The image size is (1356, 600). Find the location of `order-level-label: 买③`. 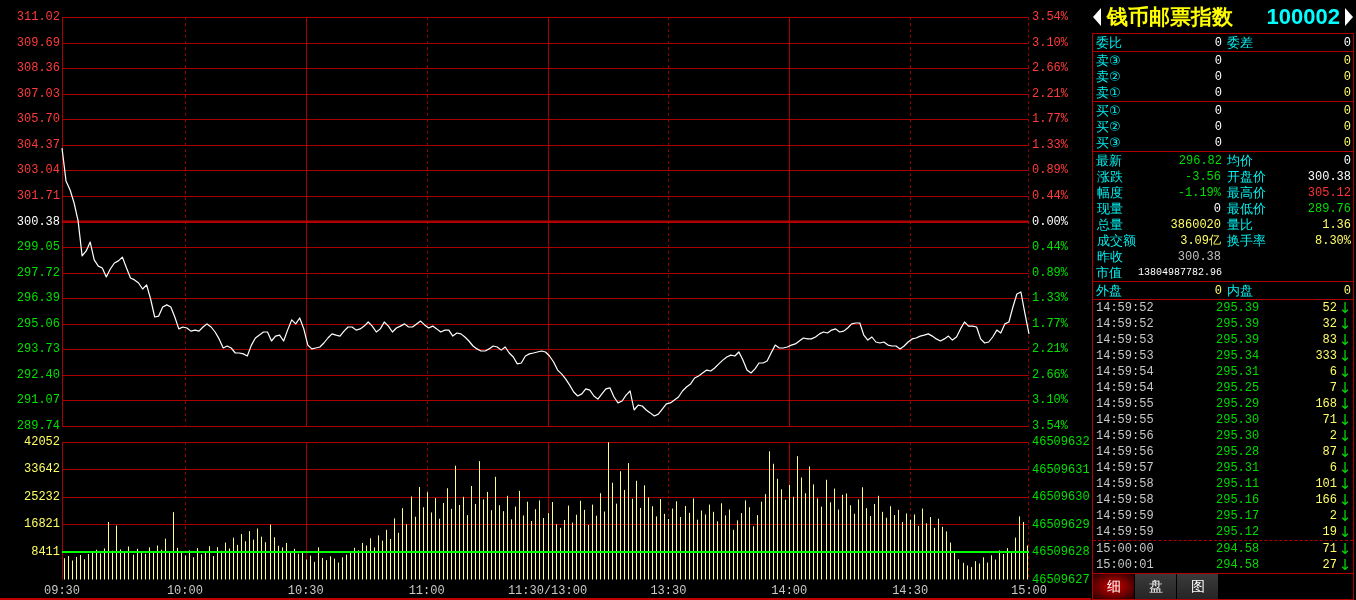

order-level-label: 买③ is located at coordinates (1108, 143).